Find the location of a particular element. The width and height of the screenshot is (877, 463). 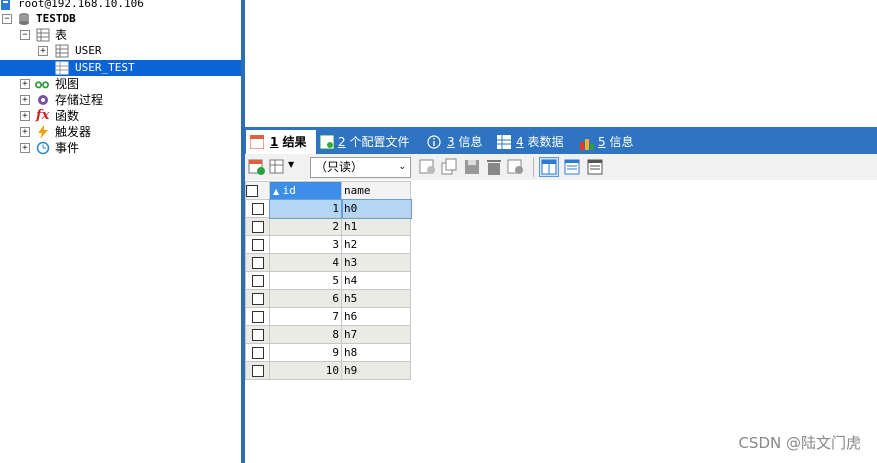

table-row: 3 h2 is located at coordinates (328, 244).